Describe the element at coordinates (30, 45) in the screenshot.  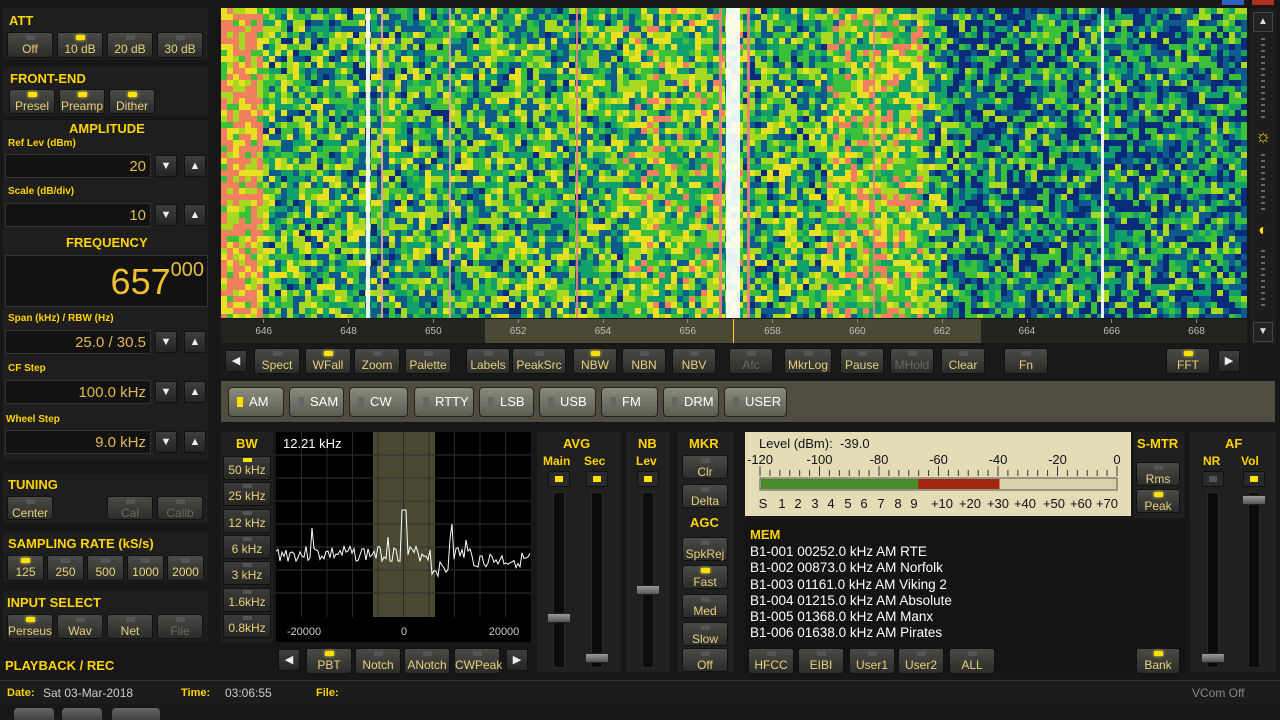
I see `att-off-button: Off` at that location.